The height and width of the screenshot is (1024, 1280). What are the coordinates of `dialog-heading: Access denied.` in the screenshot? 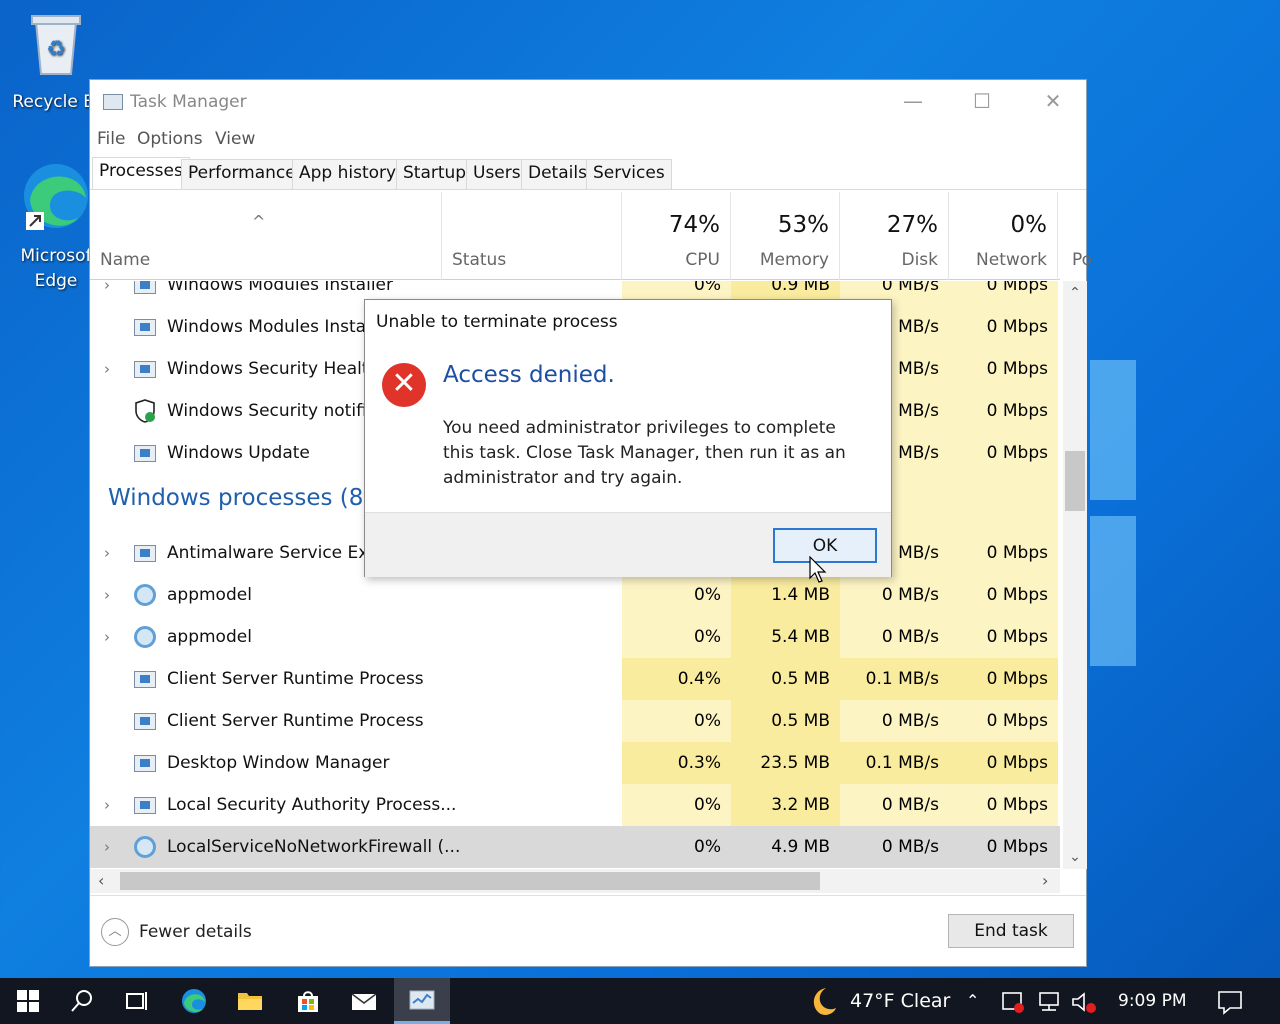 It's located at (529, 375).